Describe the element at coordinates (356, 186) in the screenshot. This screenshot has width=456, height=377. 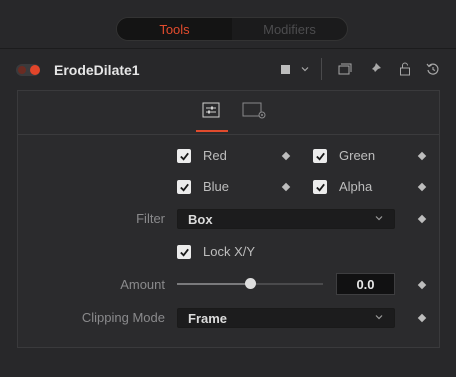
I see `alpha-label: Alpha` at that location.